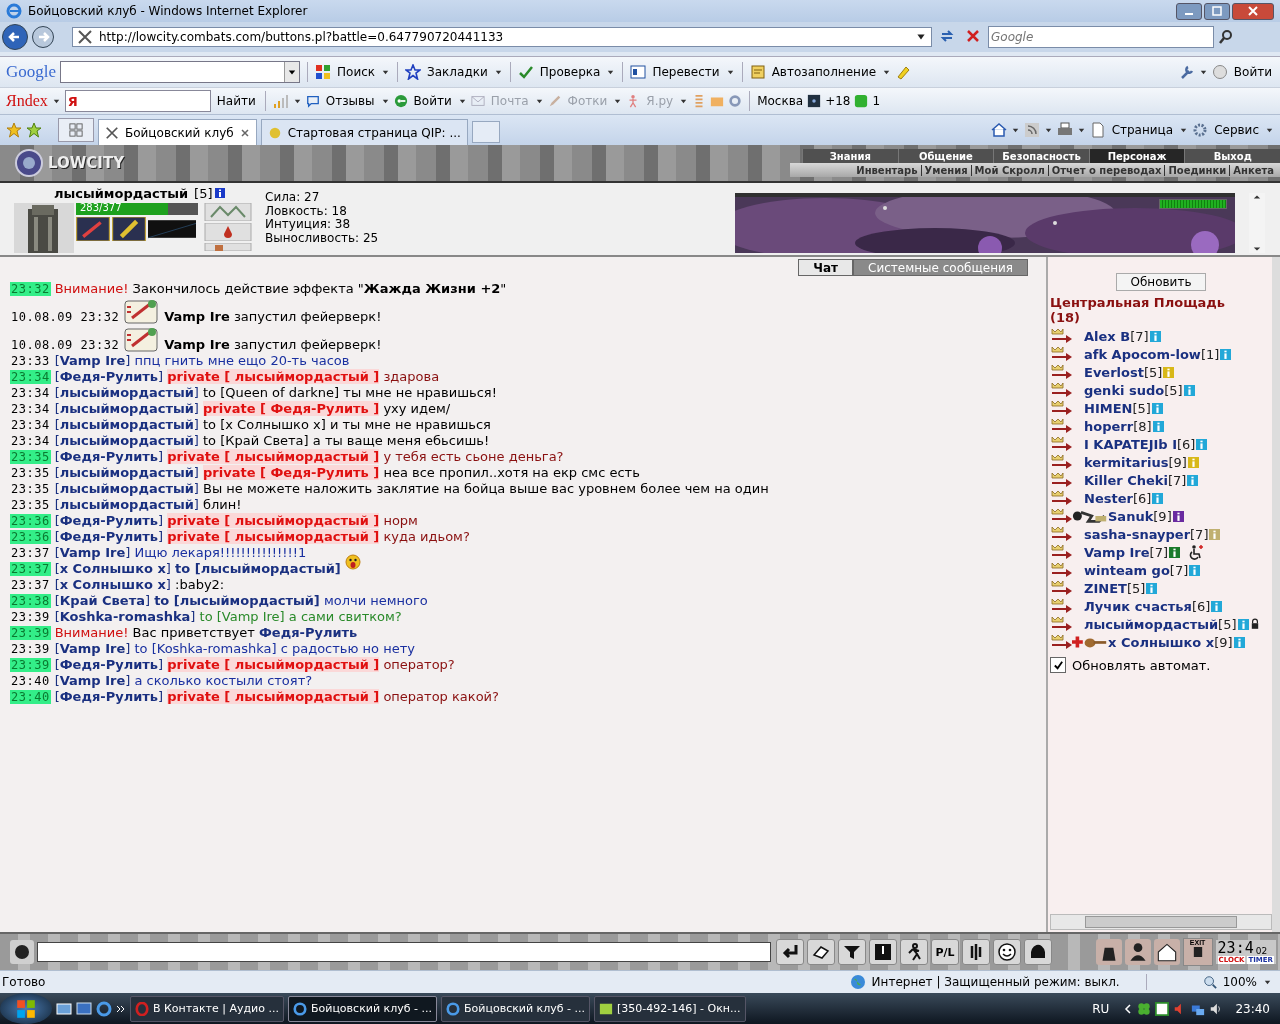  What do you see at coordinates (686, 72) in the screenshot?
I see `toolbar-button: Перевести` at bounding box center [686, 72].